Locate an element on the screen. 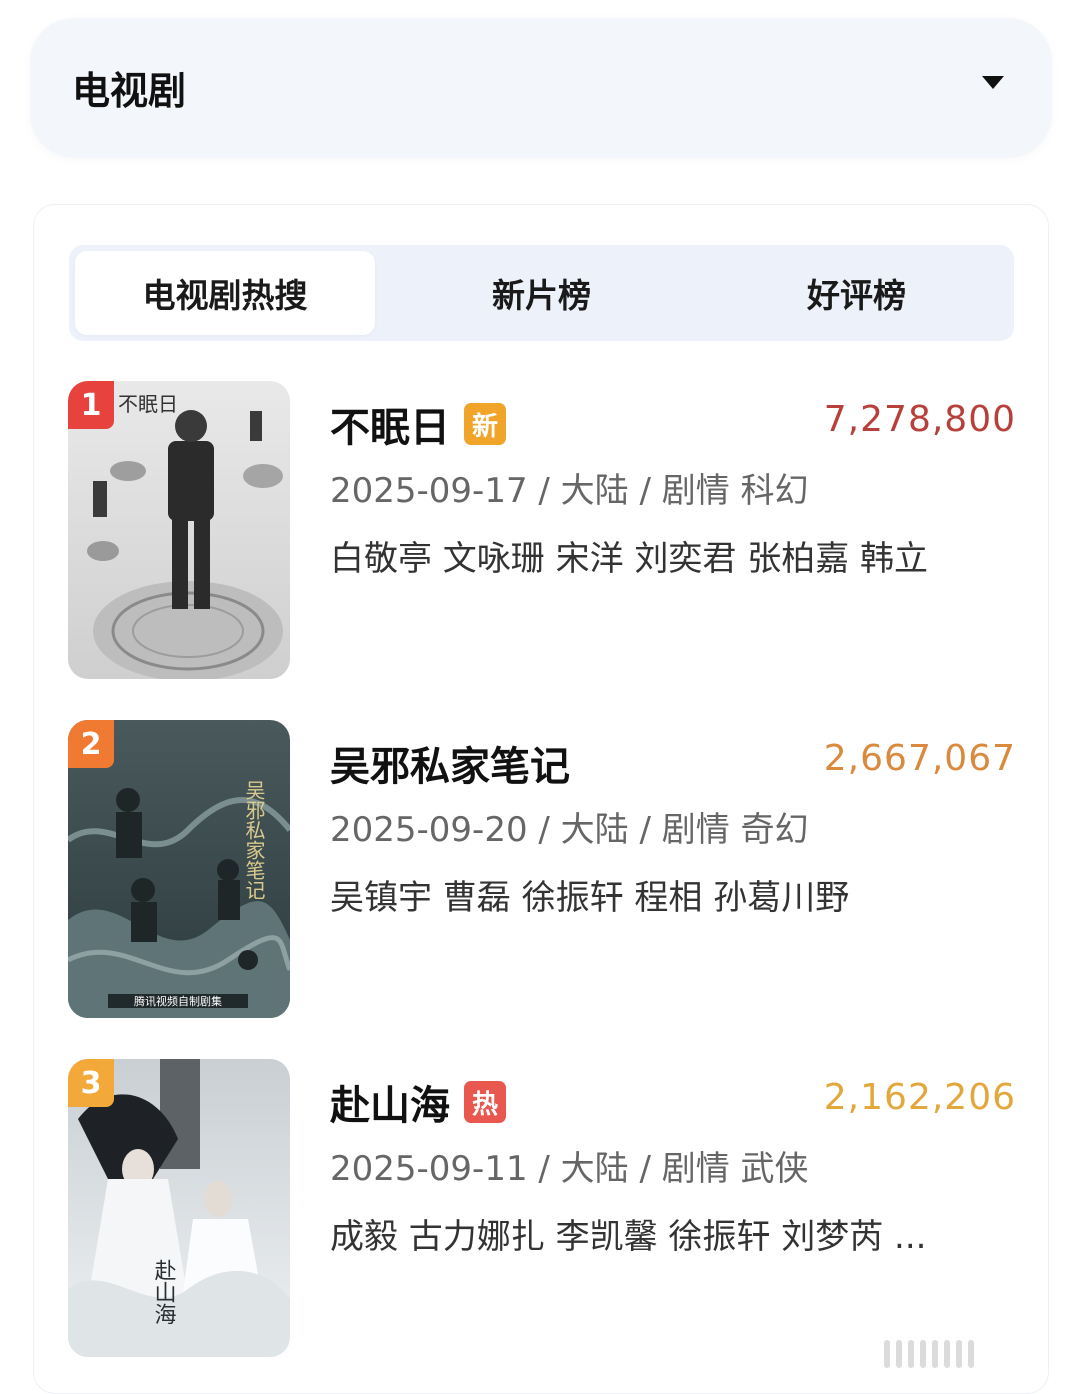 This screenshot has width=1080, height=1394. poster-image: 赴山海 3 is located at coordinates (179, 1208).